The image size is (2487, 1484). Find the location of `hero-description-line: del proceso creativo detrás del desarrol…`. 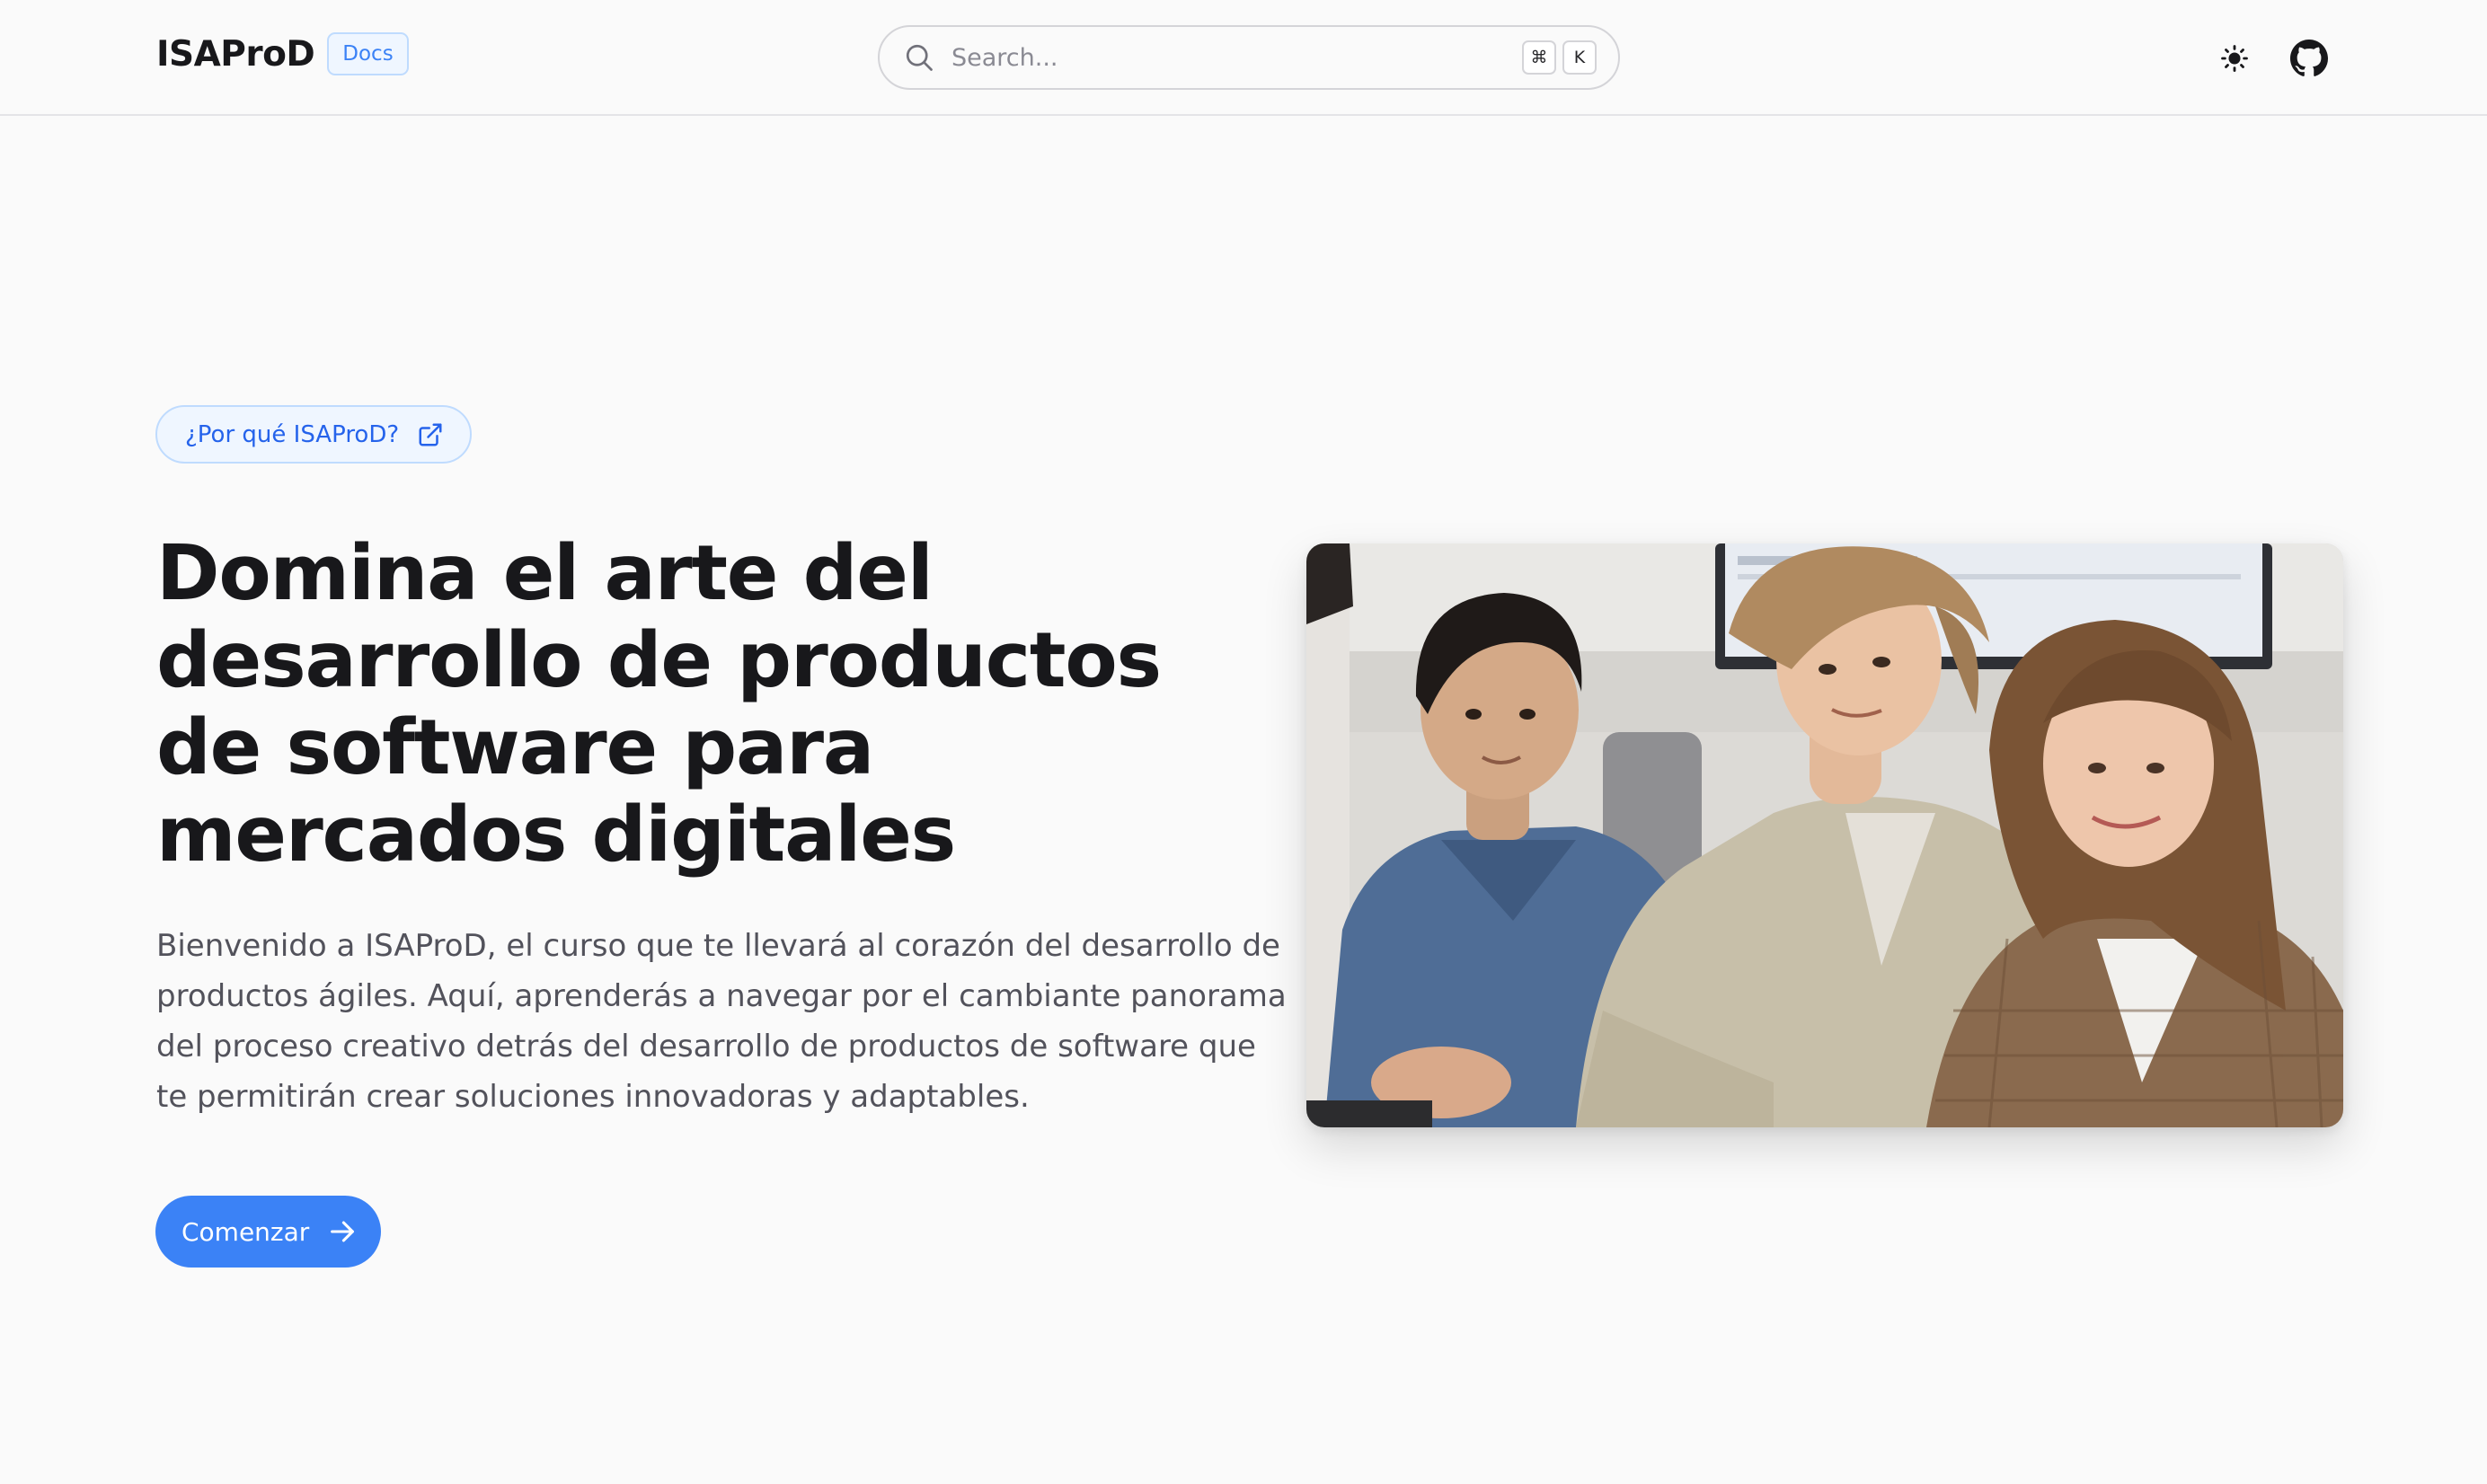

hero-description-line: del proceso creativo detrás del desarrol… is located at coordinates (706, 1046).